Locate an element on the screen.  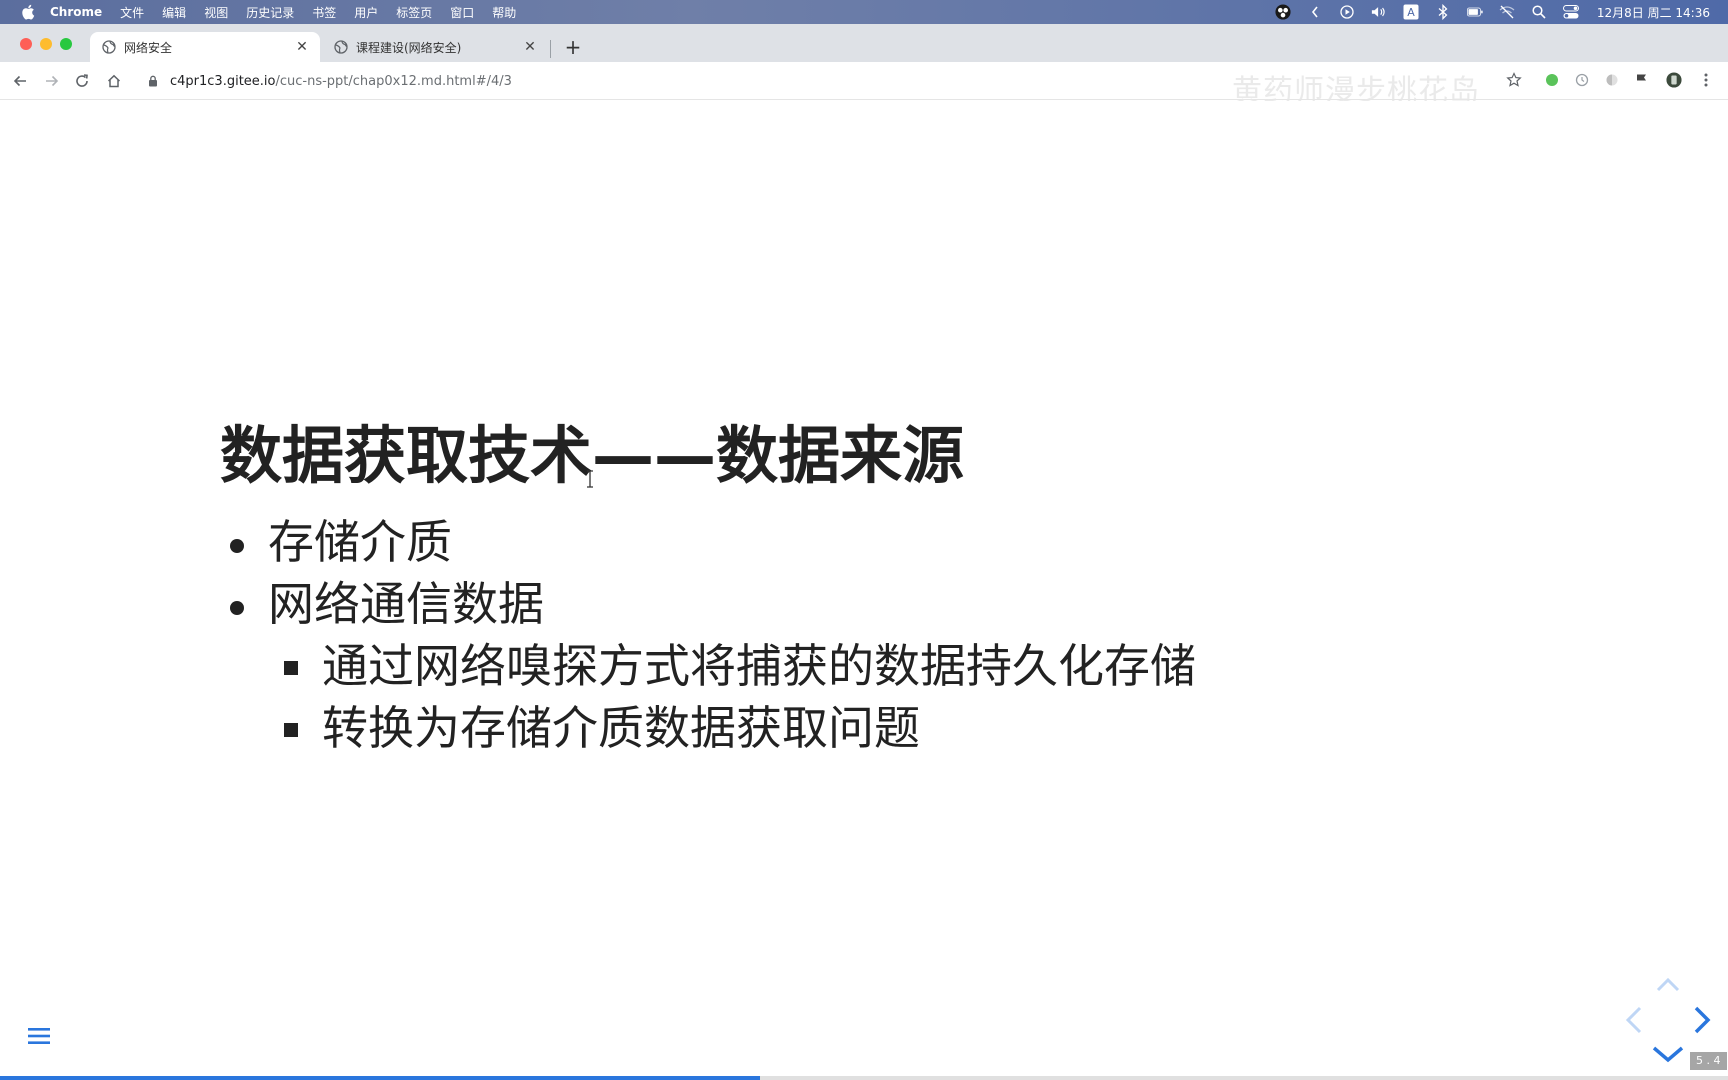
reload-icon is located at coordinates (82, 81).